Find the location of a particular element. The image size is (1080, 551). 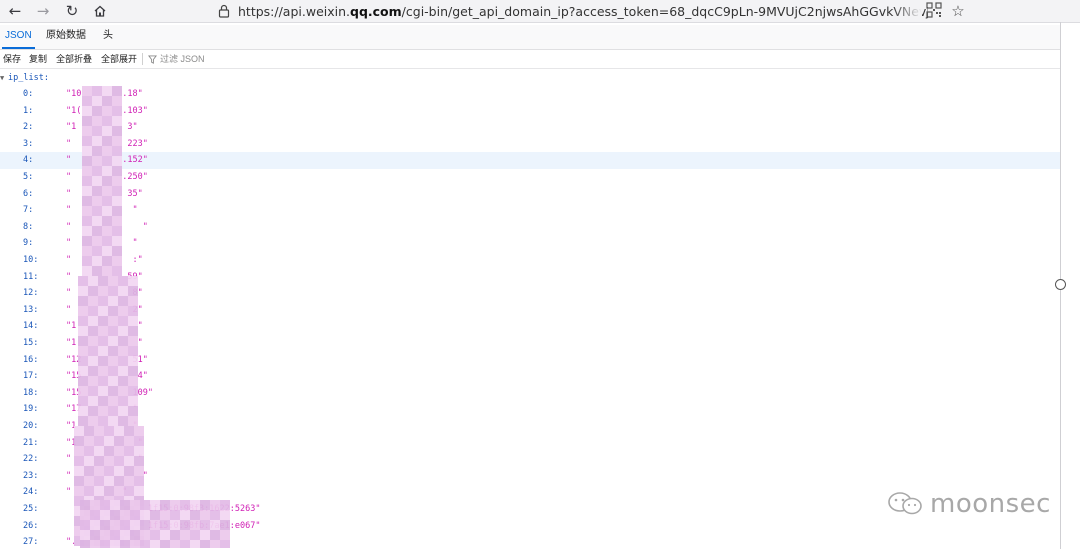

json-row: 11:" 59" is located at coordinates (530, 277).